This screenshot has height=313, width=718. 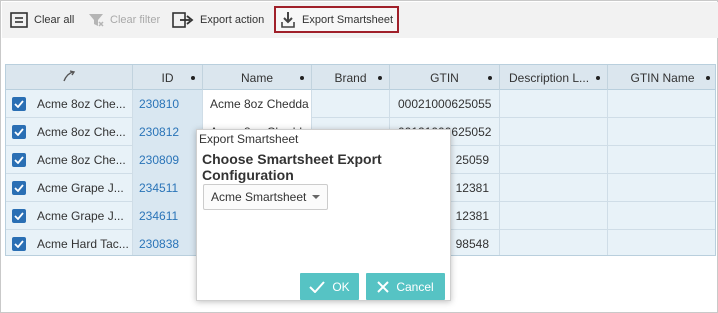 I want to click on column-header-brand-label: Brand, so click(x=350, y=77).